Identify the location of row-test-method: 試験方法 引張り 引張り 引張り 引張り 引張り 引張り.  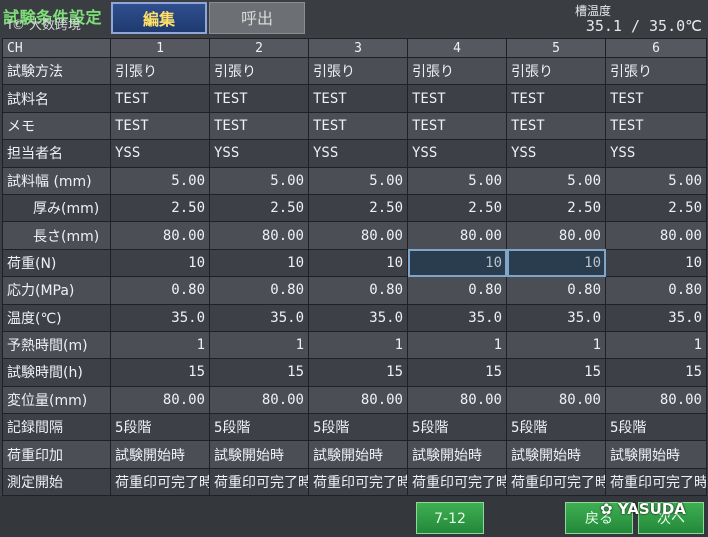
(354, 71).